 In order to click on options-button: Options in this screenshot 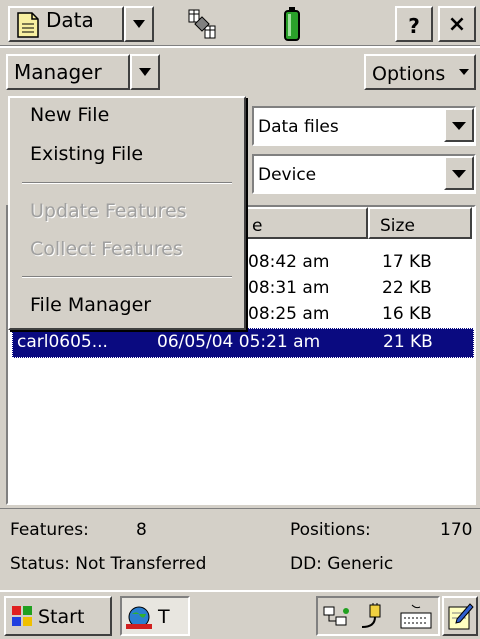, I will do `click(420, 72)`.